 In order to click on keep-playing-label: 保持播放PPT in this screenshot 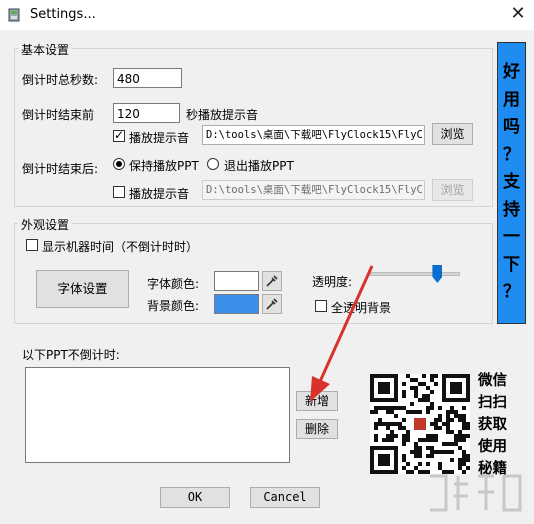, I will do `click(164, 166)`.